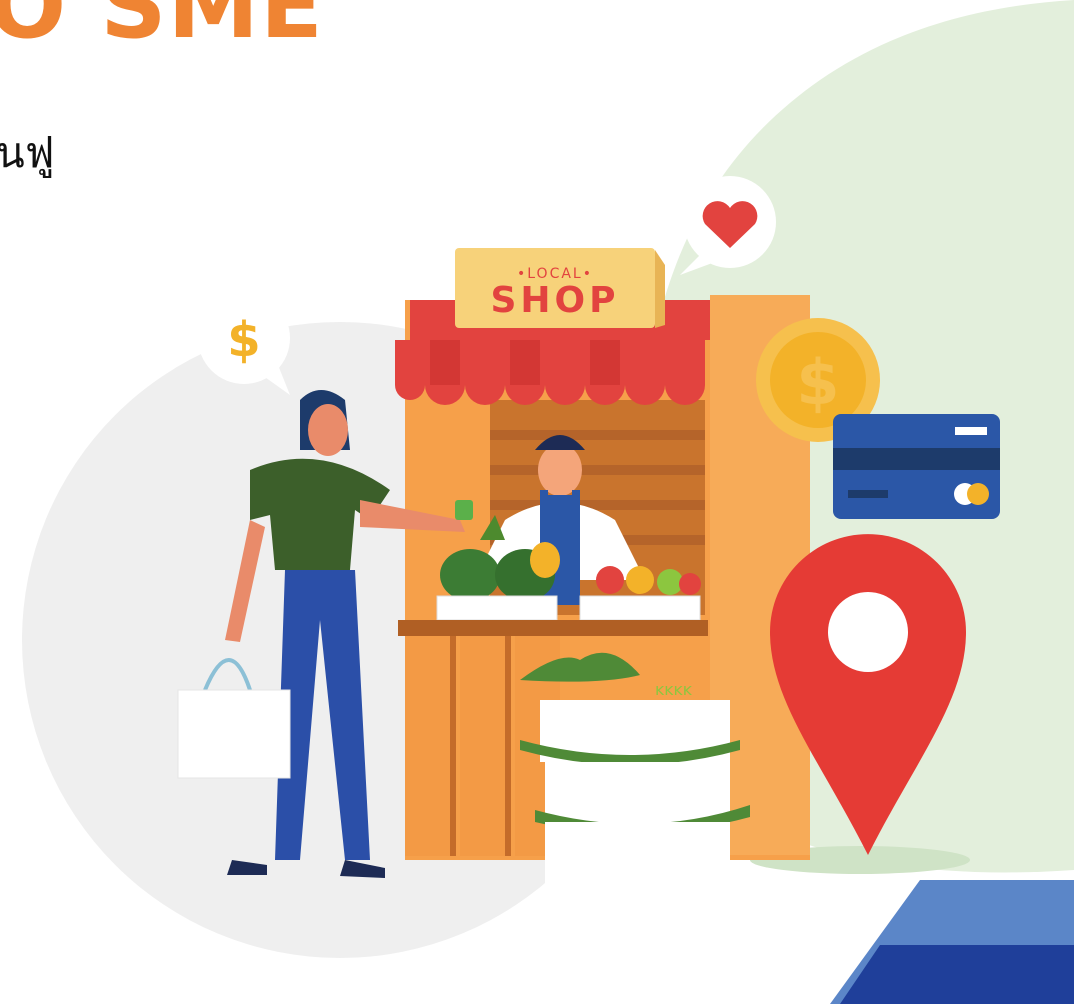 Image resolution: width=1074 pixels, height=1004 pixels. I want to click on credit-card-icon, so click(916, 466).